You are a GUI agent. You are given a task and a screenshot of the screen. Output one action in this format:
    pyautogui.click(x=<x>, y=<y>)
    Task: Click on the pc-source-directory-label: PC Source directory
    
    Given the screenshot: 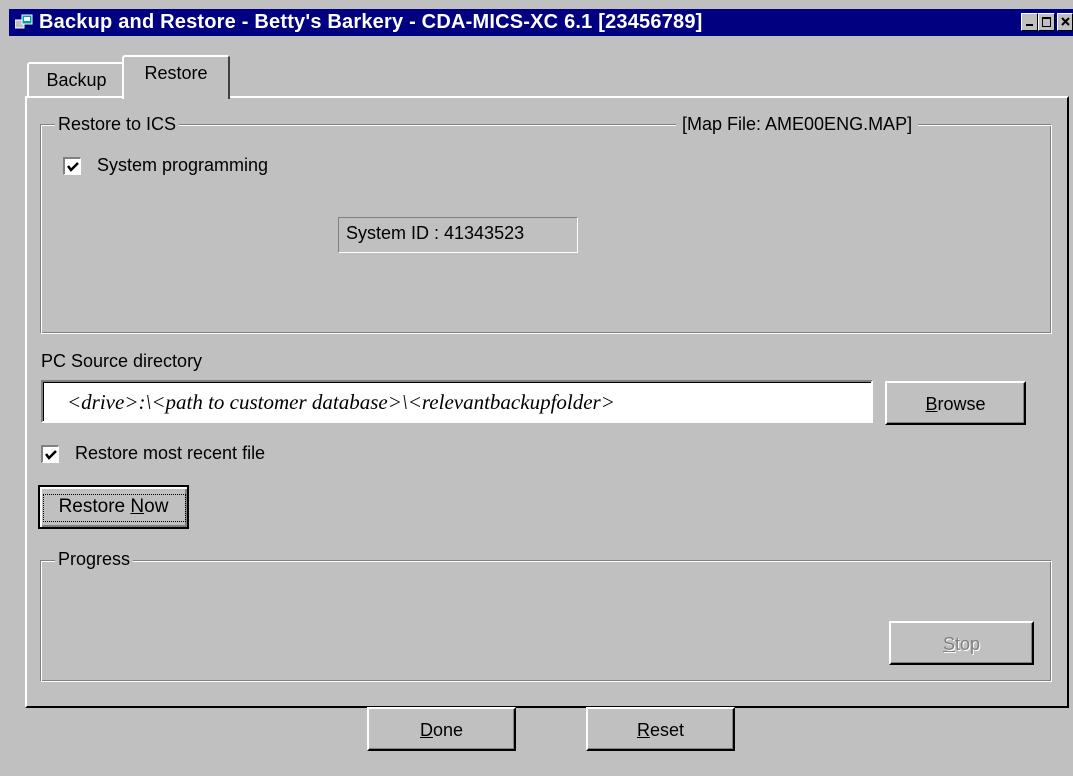 What is the action you would take?
    pyautogui.click(x=122, y=361)
    